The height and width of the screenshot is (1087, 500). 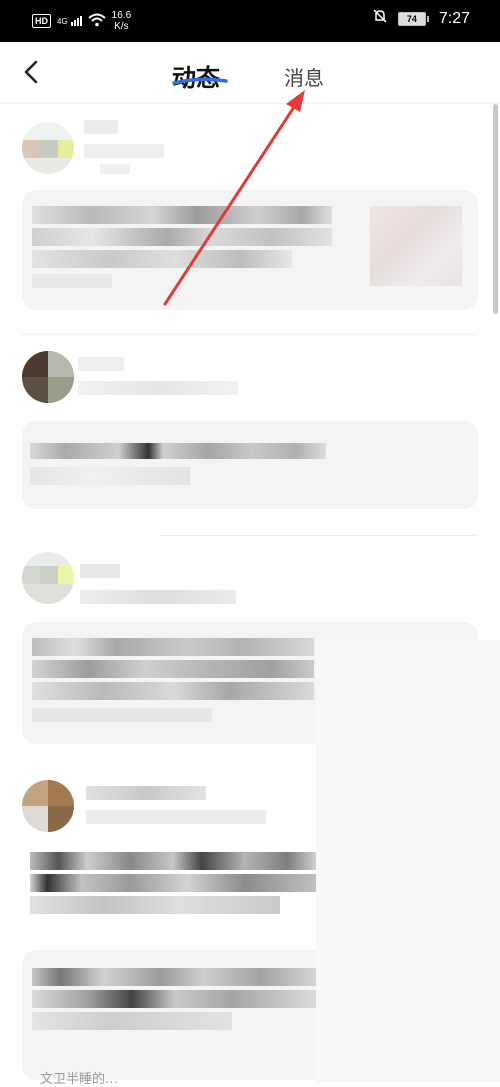 What do you see at coordinates (380, 18) in the screenshot?
I see `mute-bell-icon` at bounding box center [380, 18].